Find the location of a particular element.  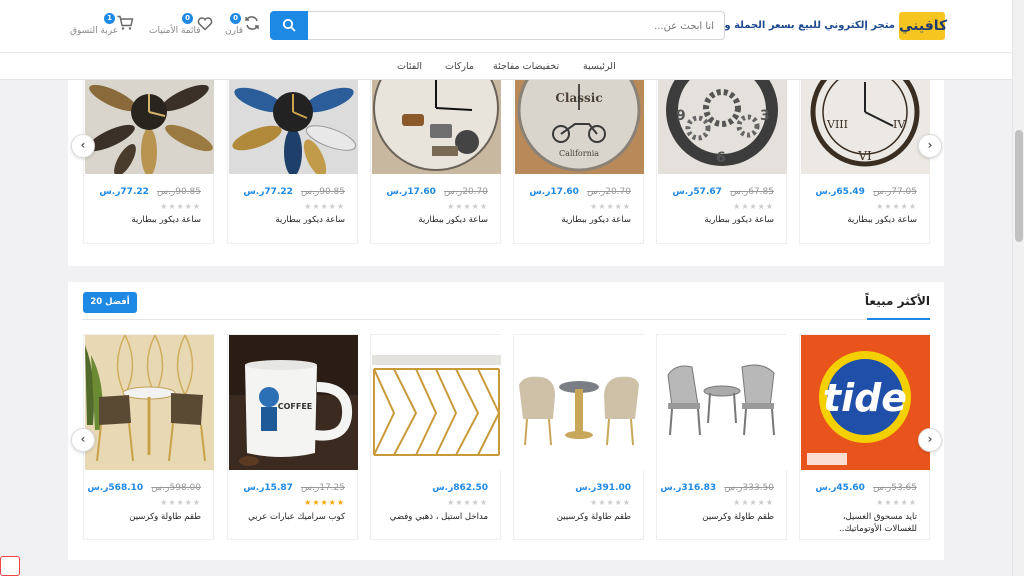

search-icon is located at coordinates (289, 25).